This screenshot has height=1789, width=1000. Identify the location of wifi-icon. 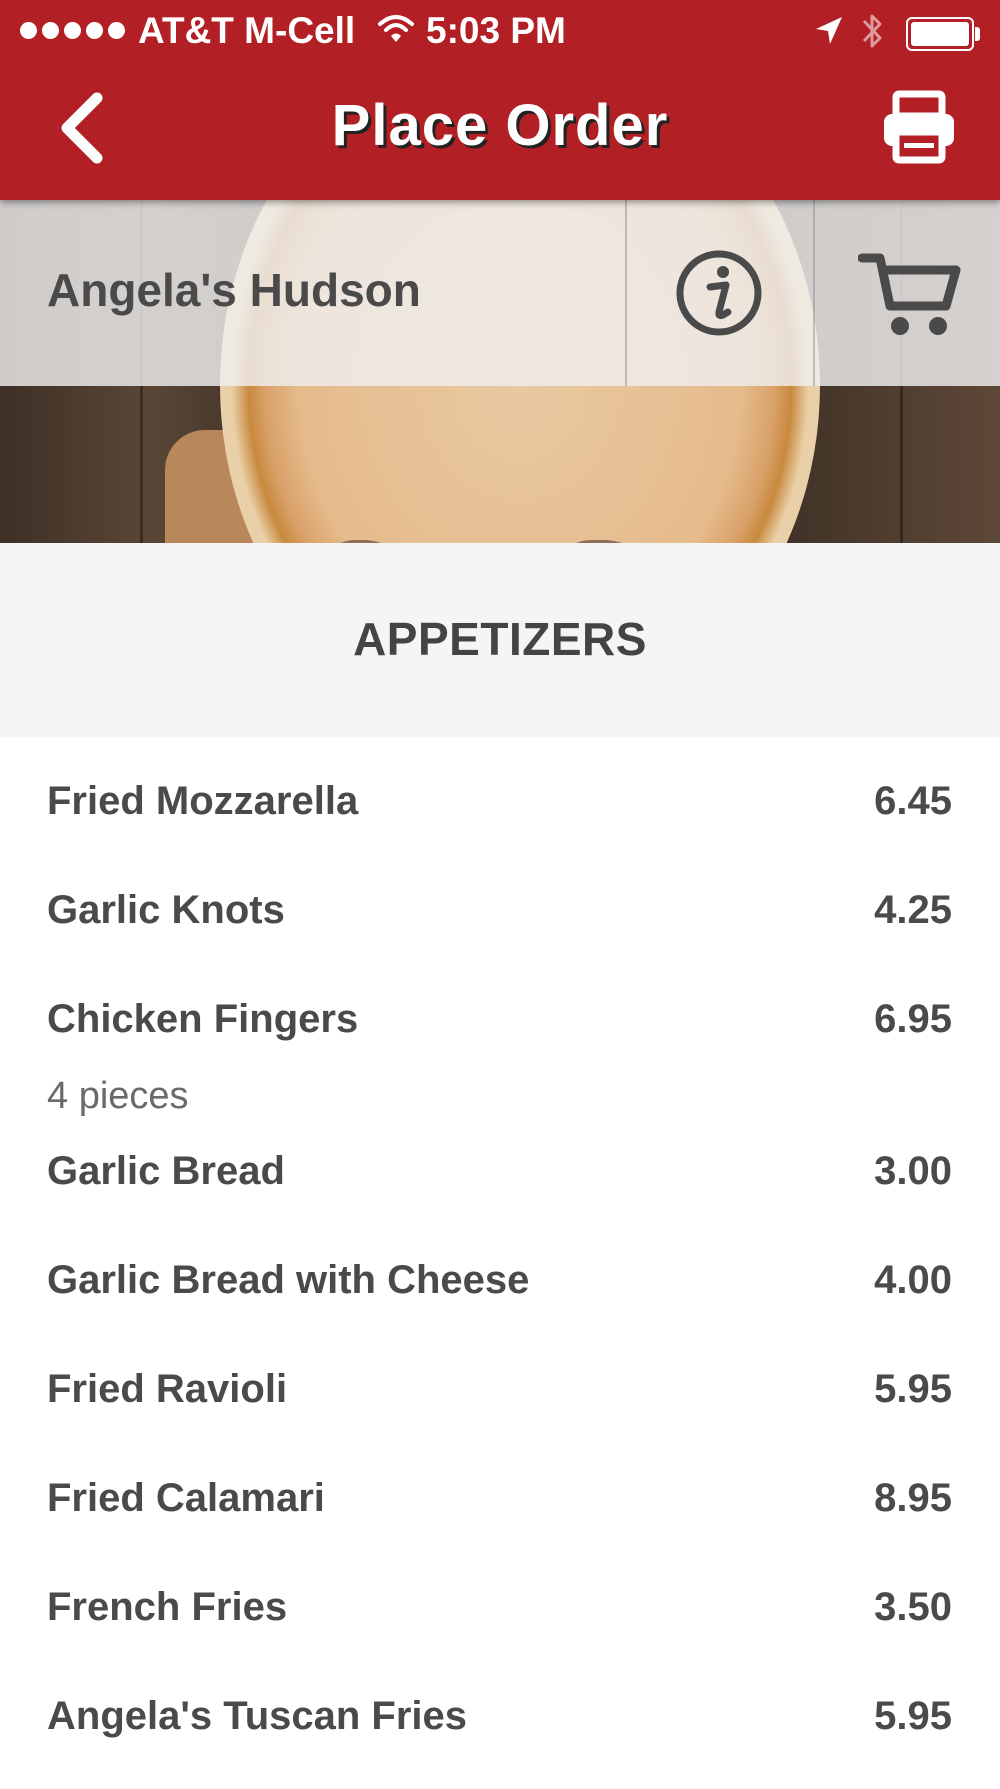
(396, 33).